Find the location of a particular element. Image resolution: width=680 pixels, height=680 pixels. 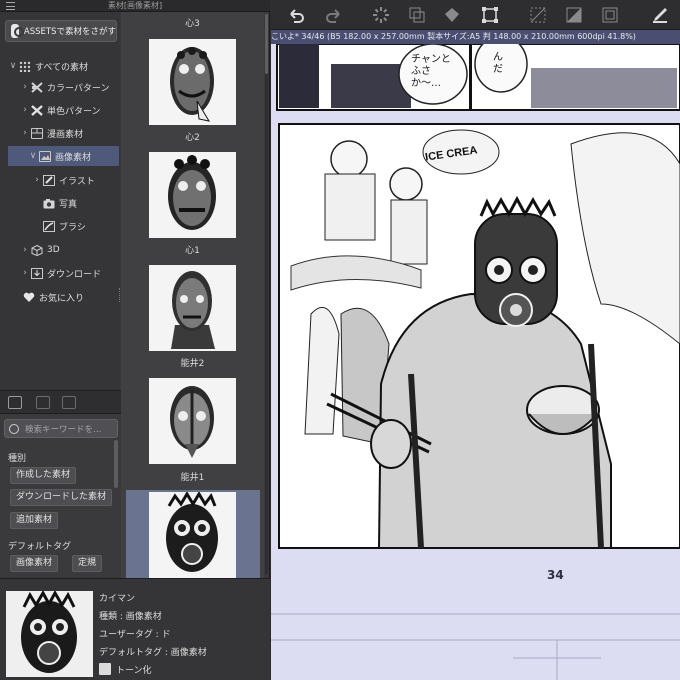

thumbnail-label: 心2 is located at coordinates (192, 138).